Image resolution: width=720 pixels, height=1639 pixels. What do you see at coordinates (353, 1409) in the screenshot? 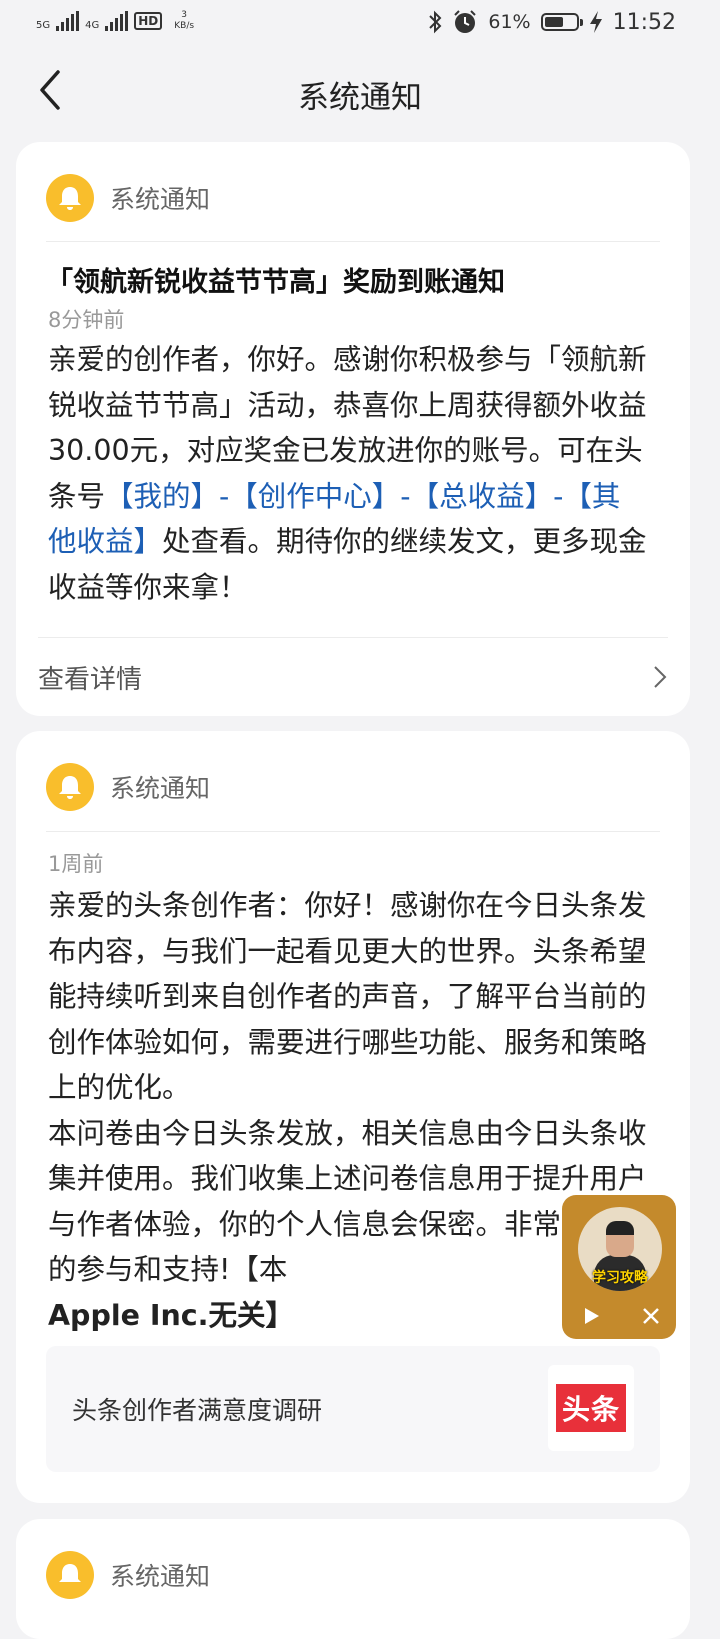
I see `survey-card: 头条创作者满意度调研 头条` at bounding box center [353, 1409].